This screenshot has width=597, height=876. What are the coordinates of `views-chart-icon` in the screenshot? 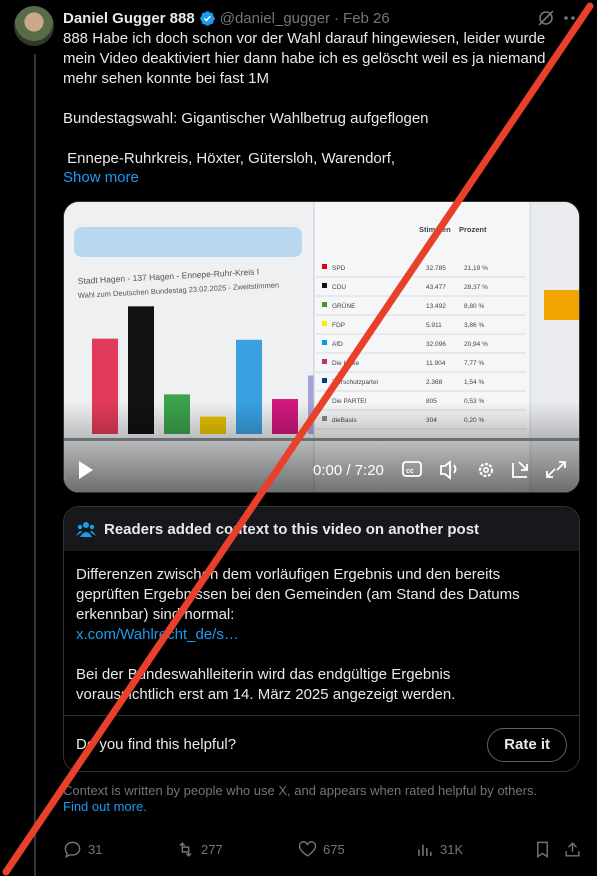 It's located at (425, 850).